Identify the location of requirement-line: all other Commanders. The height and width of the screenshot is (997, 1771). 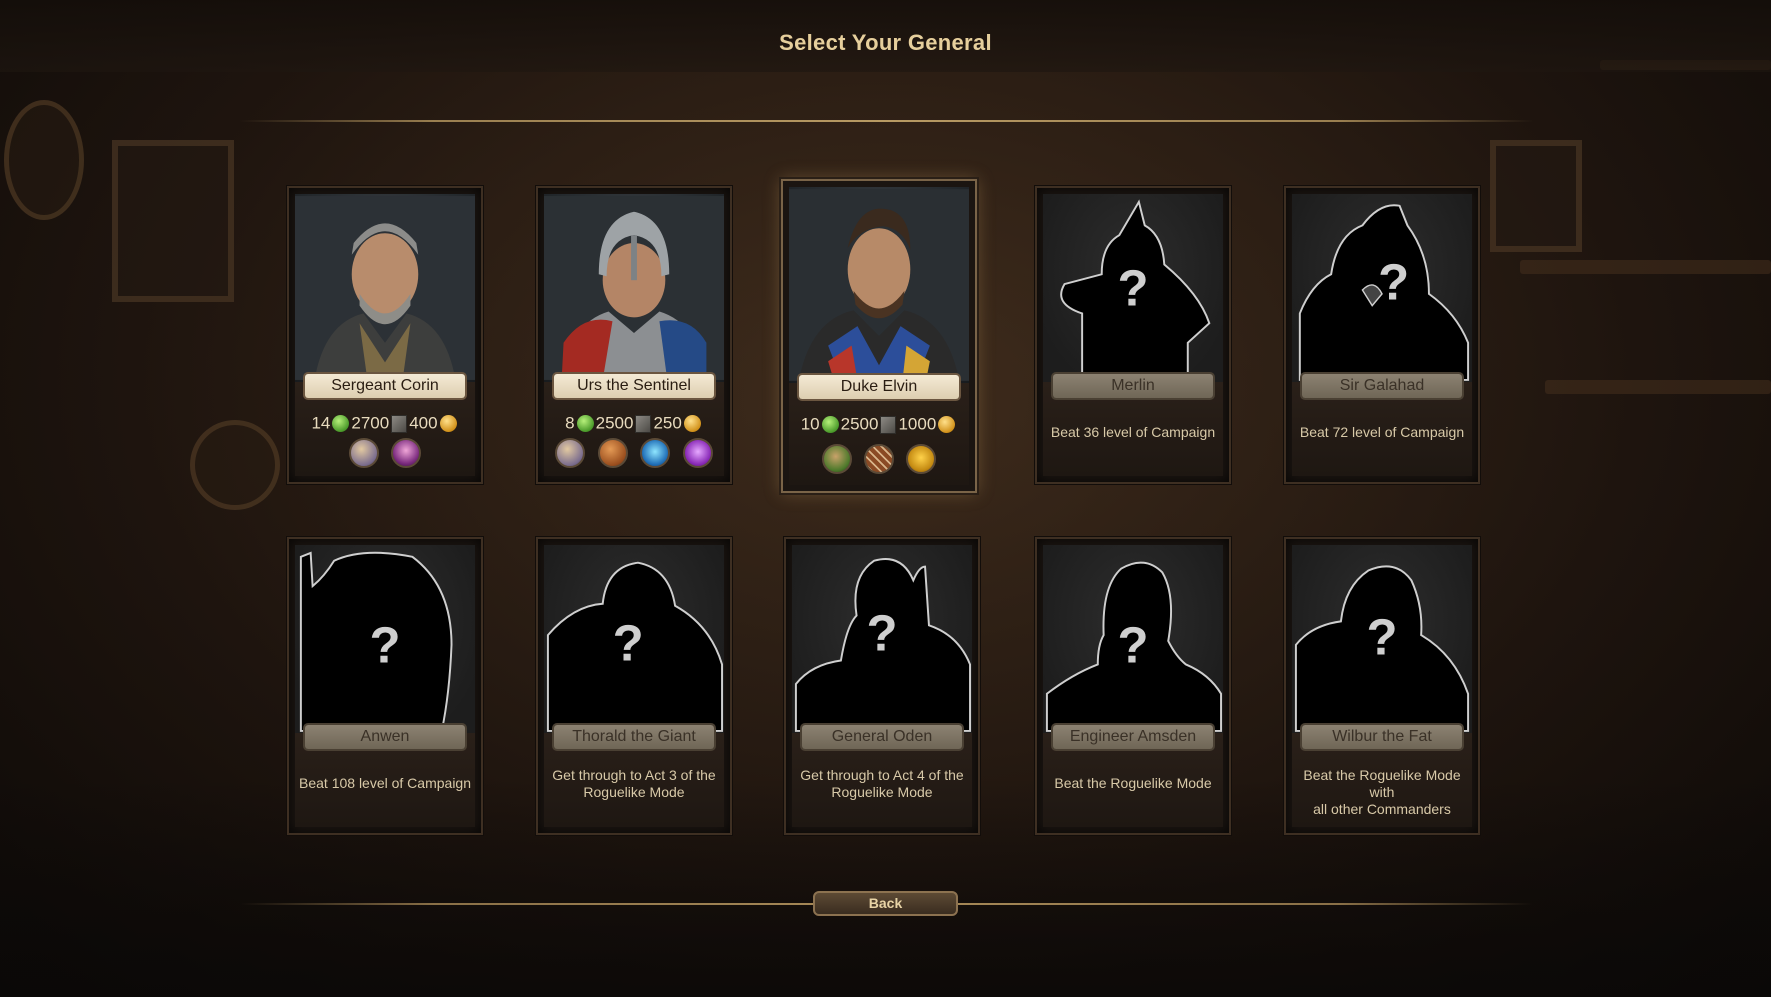
(1382, 809).